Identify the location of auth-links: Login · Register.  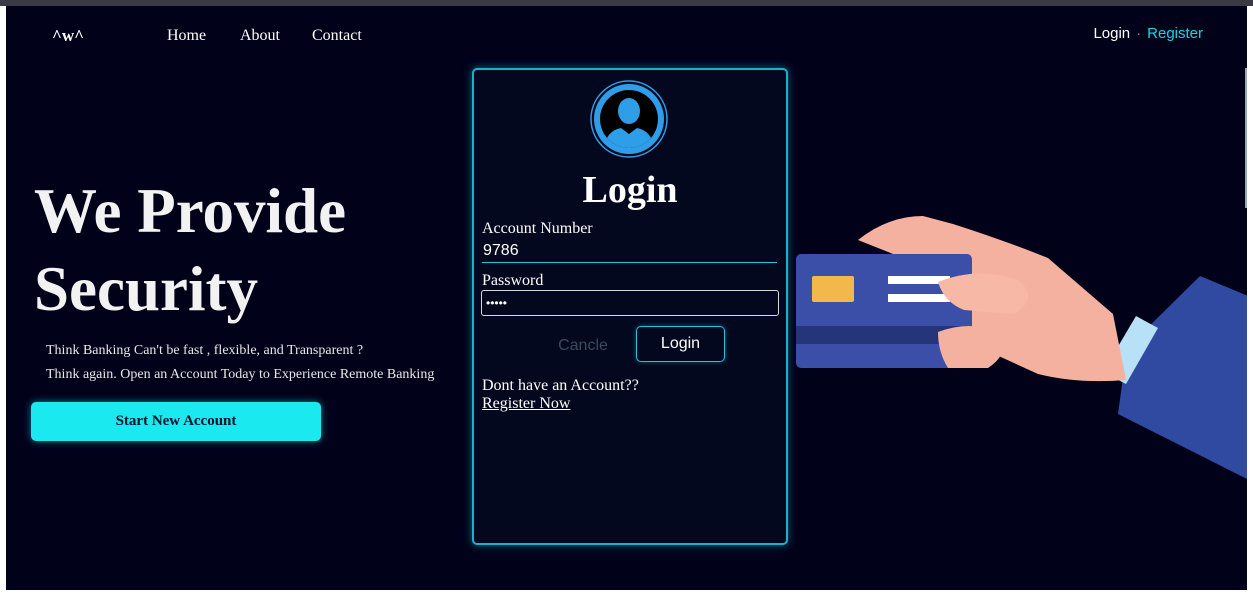
(1148, 33).